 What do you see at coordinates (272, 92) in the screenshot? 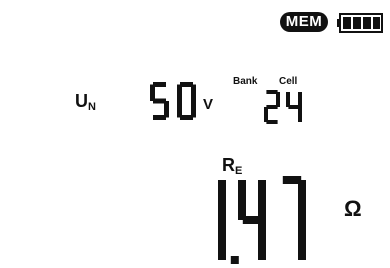
I see `segment-a` at bounding box center [272, 92].